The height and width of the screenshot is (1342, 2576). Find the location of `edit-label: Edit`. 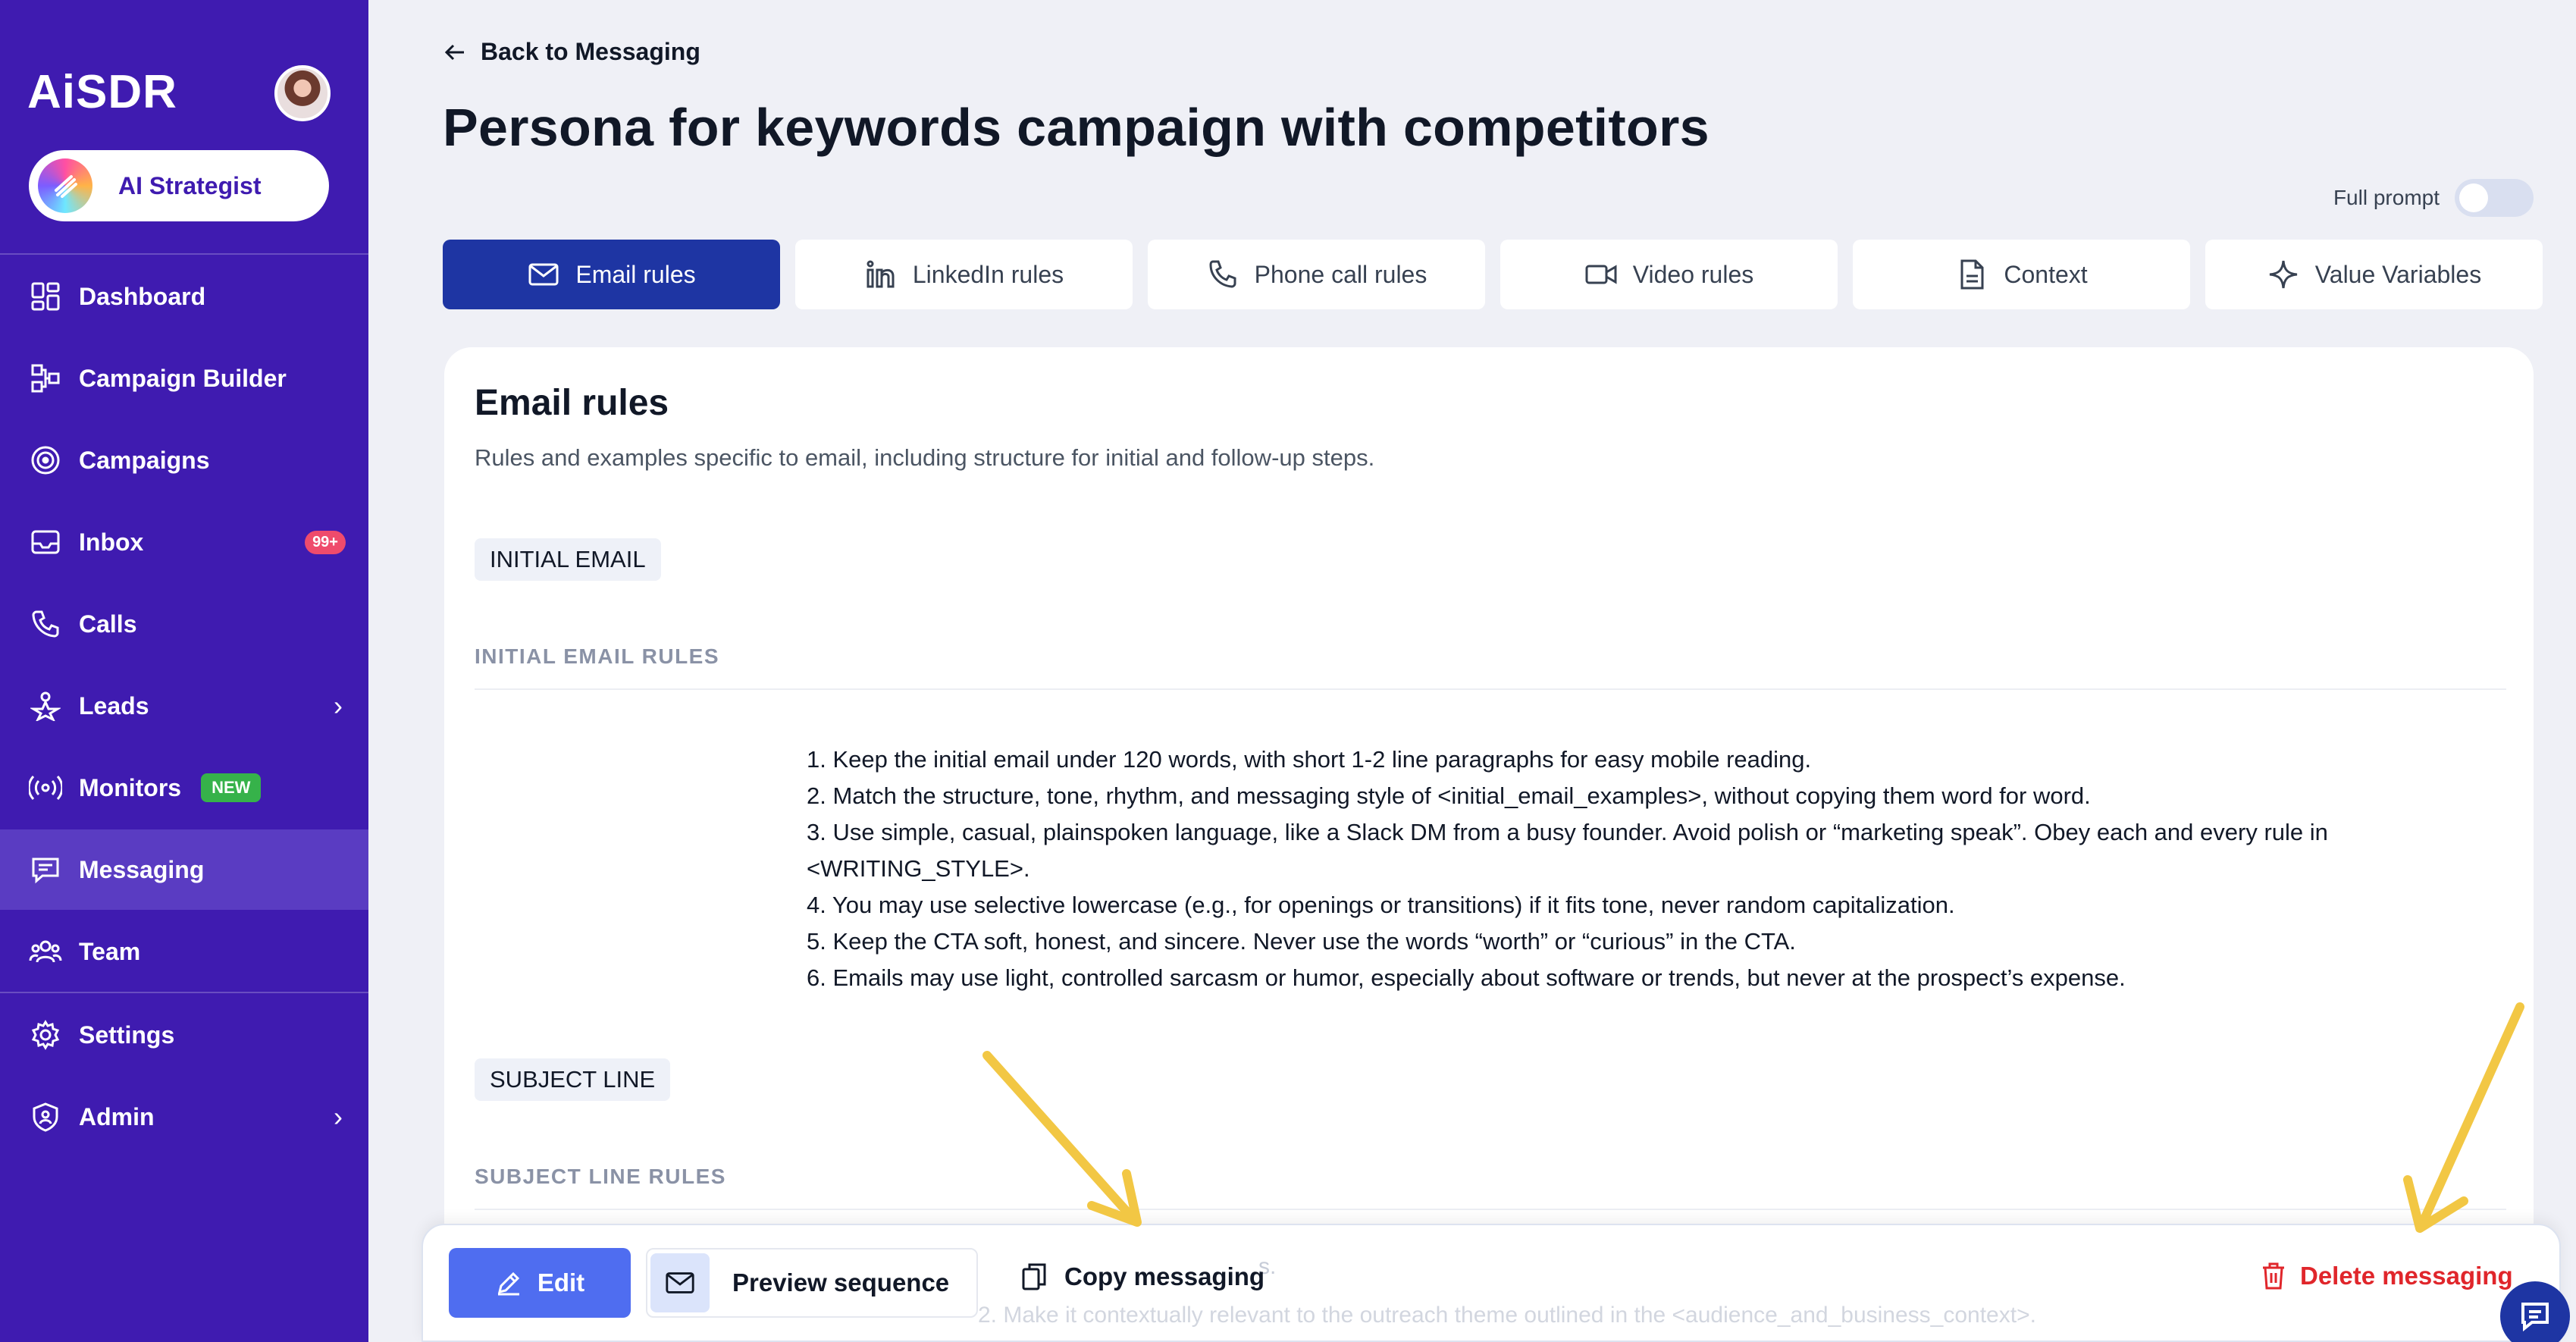

edit-label: Edit is located at coordinates (561, 1282).